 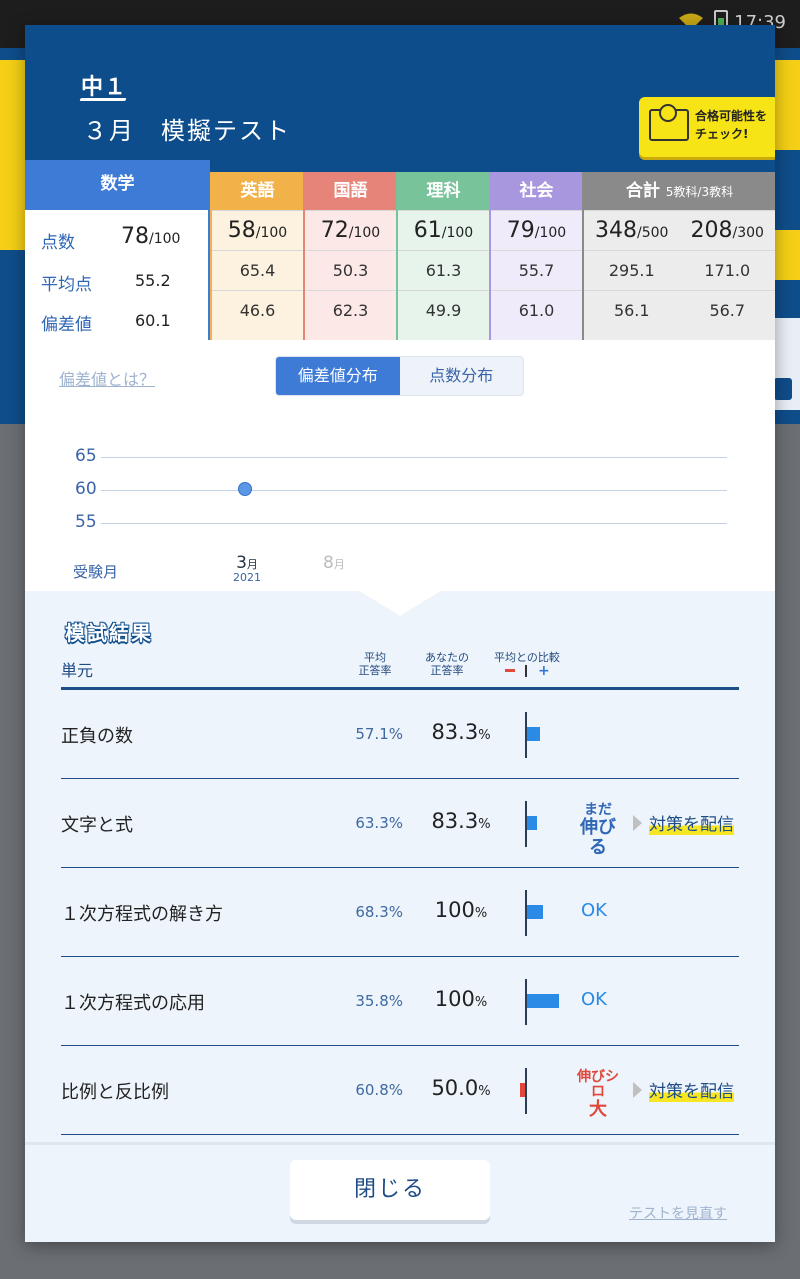 What do you see at coordinates (77, 670) in the screenshot?
I see `column-header-unit: 単元` at bounding box center [77, 670].